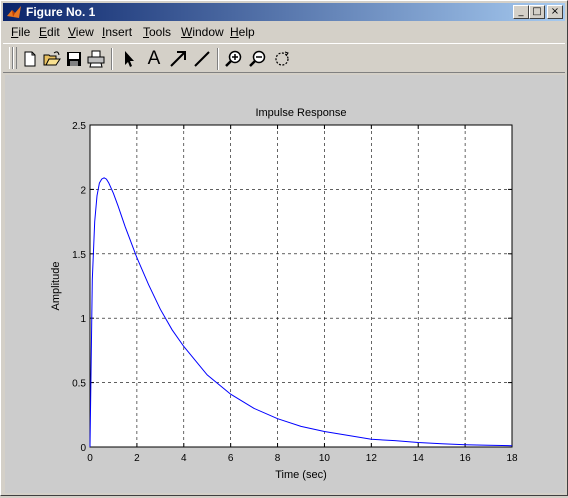 Image resolution: width=568 pixels, height=498 pixels. I want to click on y-tick-label: 2, so click(83, 190).